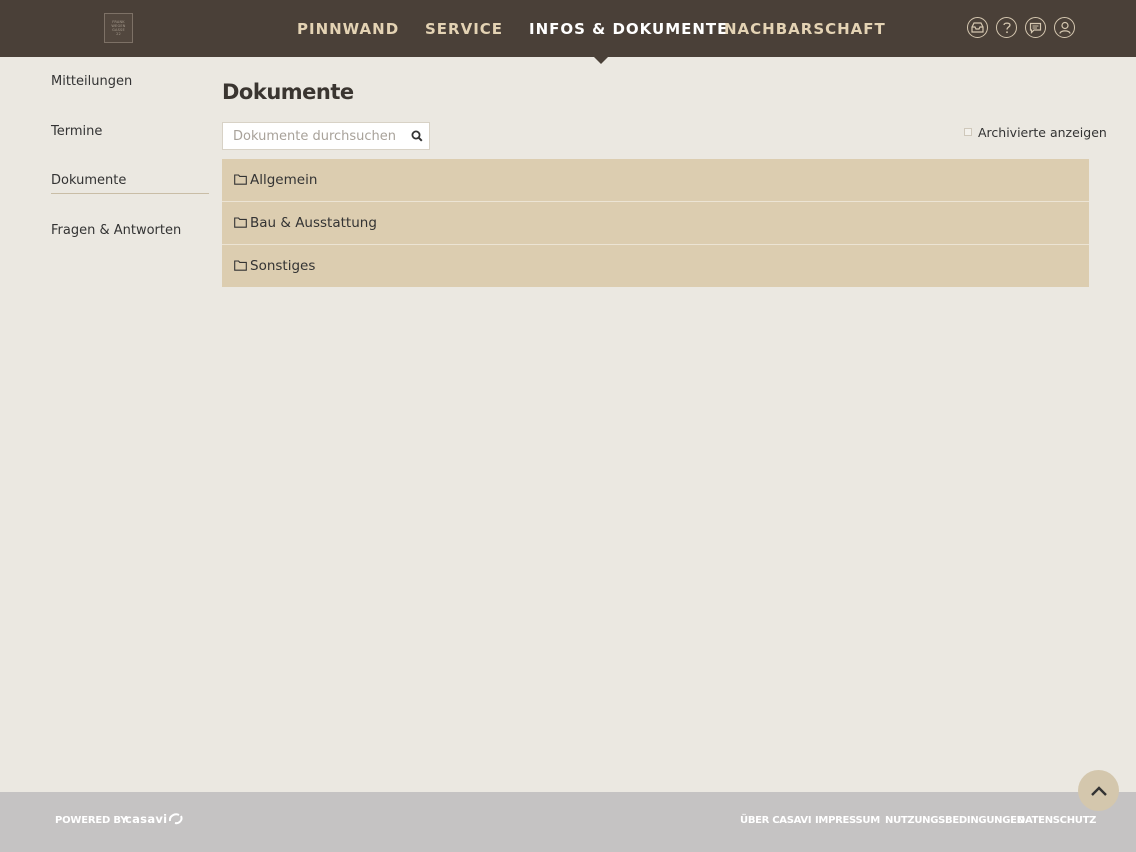  I want to click on sidebar-item-fragen-antworten: Fragen & Antworten, so click(130, 230).